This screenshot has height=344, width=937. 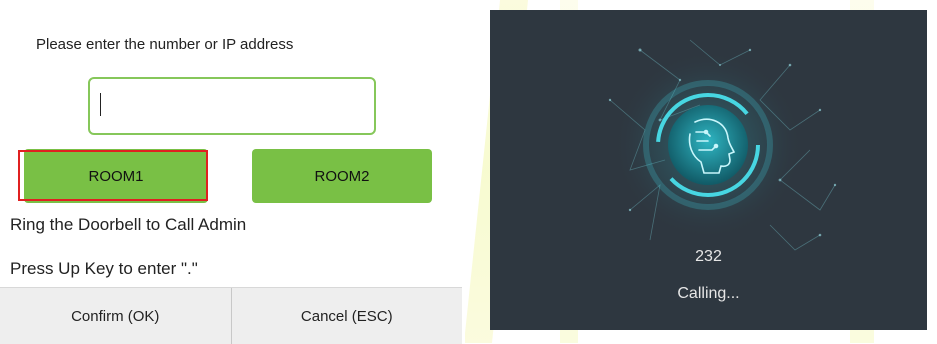 I want to click on room2-button: ROOM2, so click(x=342, y=176).